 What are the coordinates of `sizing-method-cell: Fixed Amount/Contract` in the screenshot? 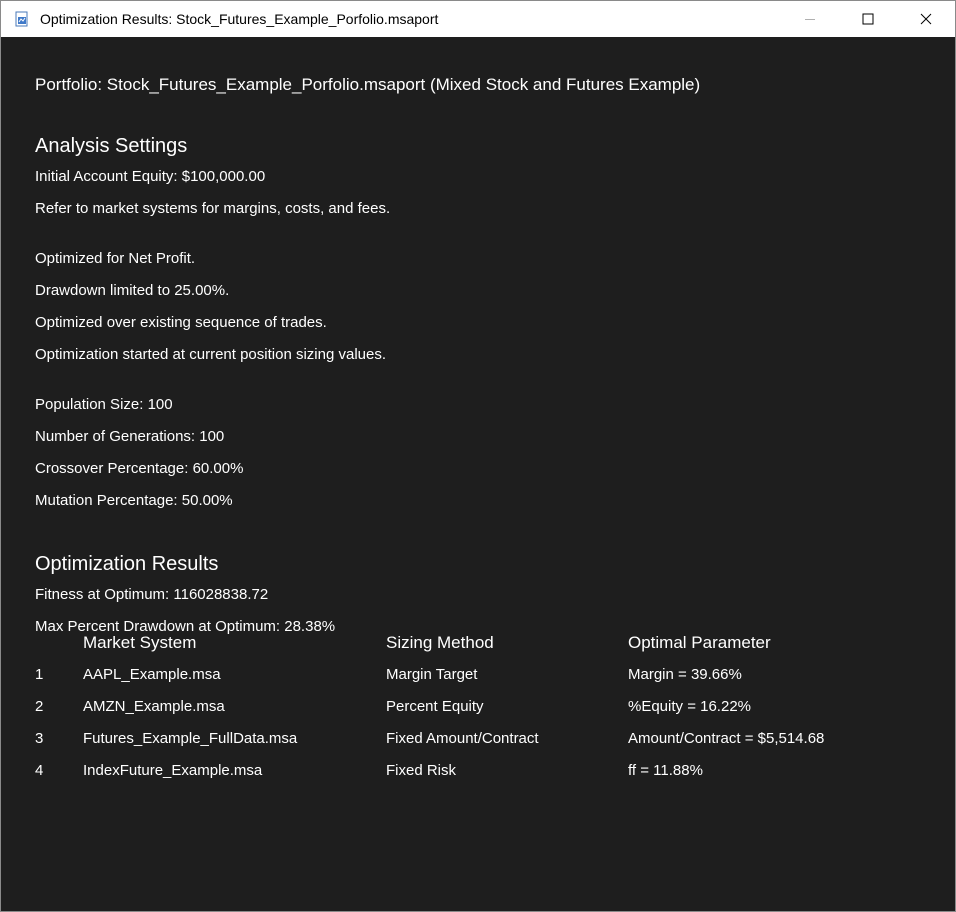 It's located at (462, 738).